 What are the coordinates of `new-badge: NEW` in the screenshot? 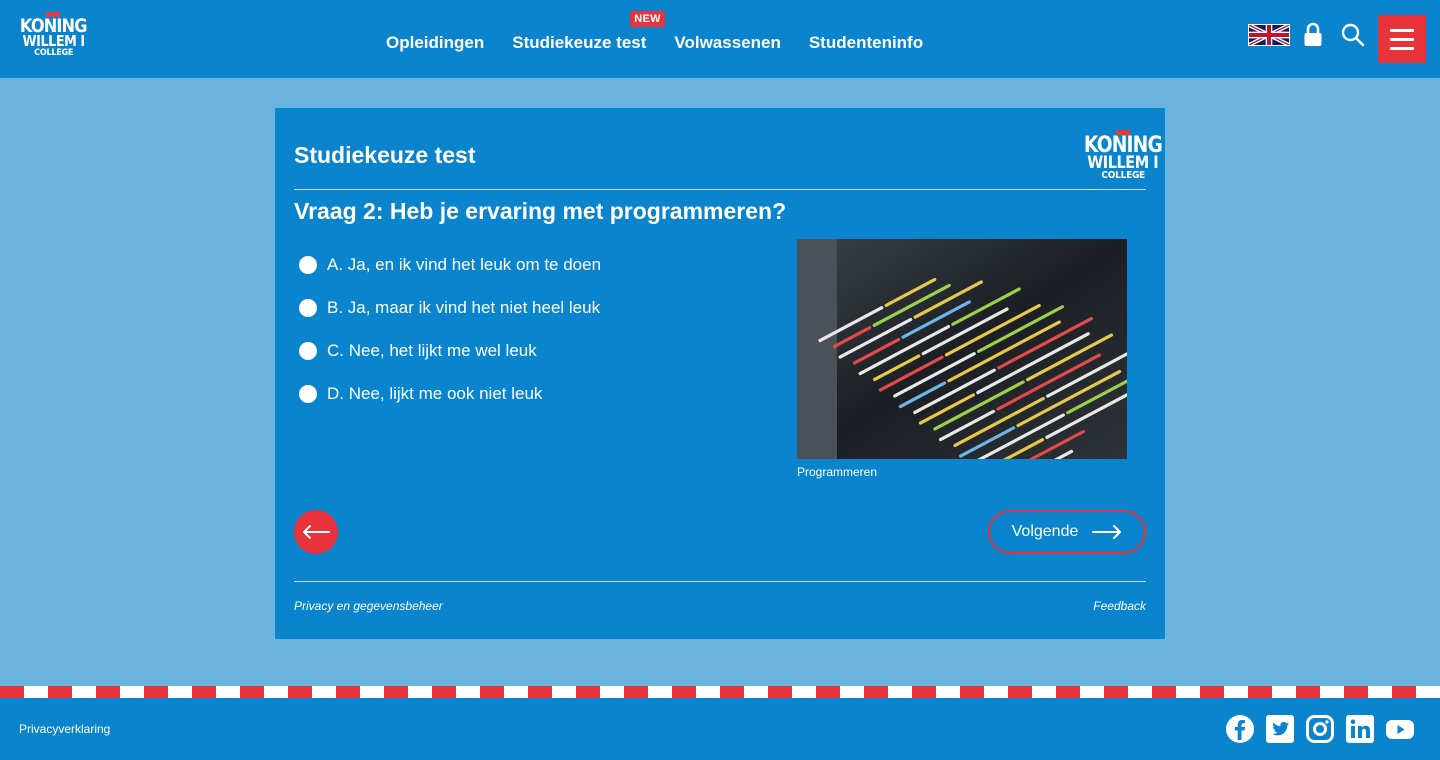 It's located at (647, 19).